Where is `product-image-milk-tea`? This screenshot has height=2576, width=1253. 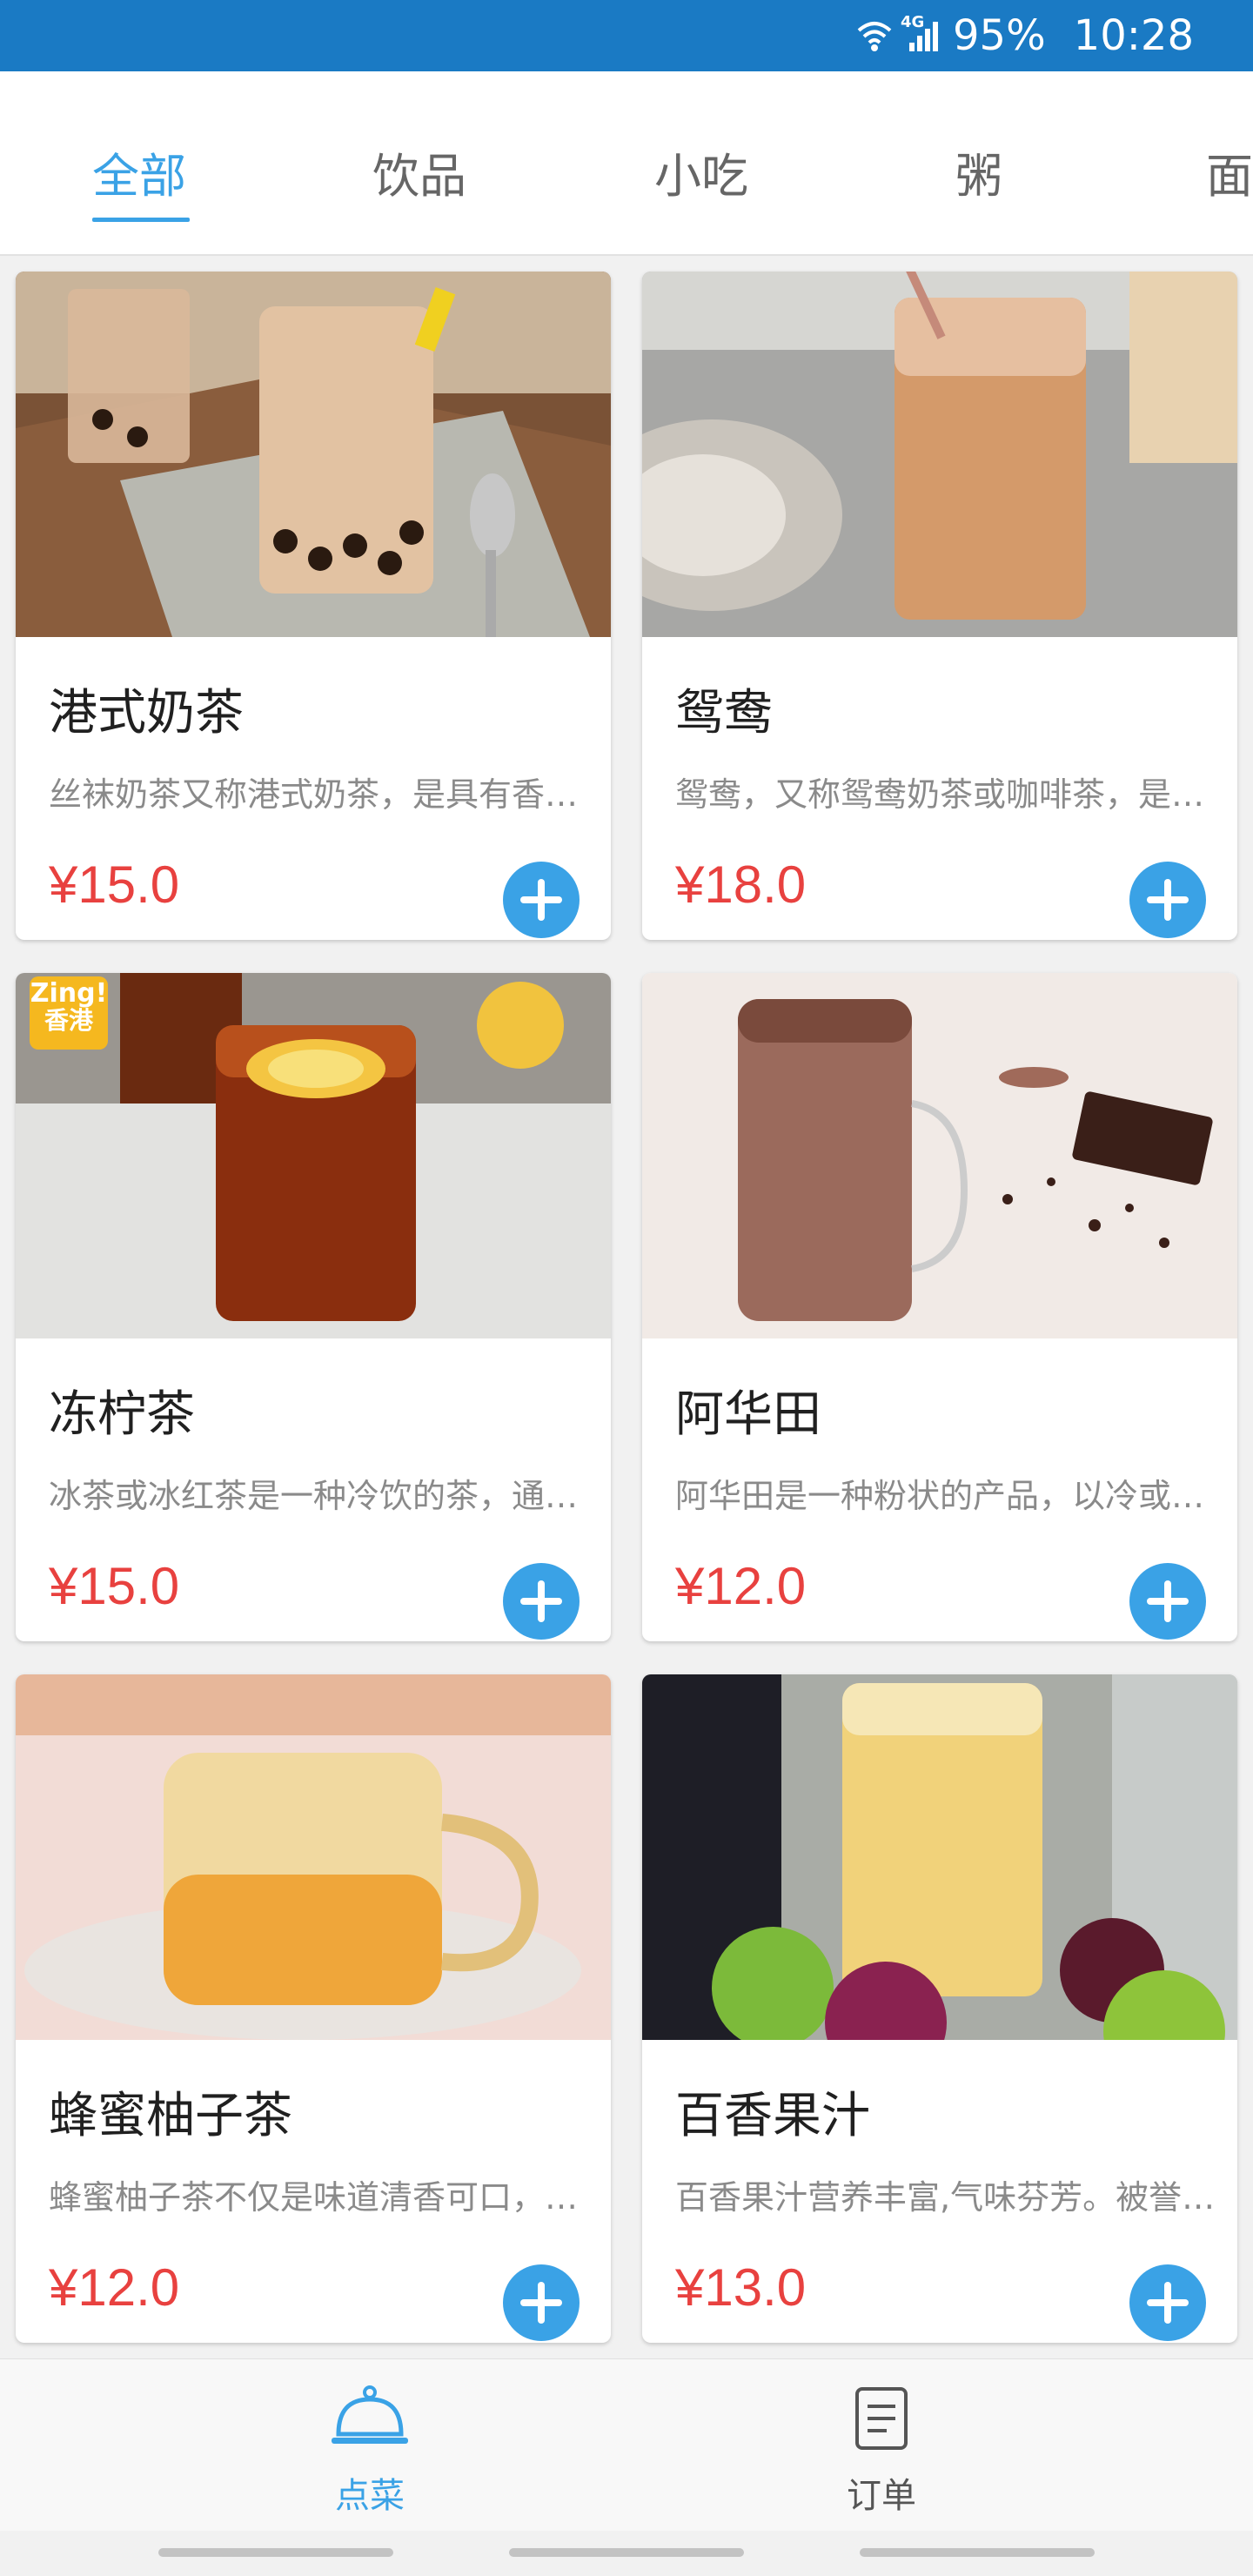 product-image-milk-tea is located at coordinates (313, 455).